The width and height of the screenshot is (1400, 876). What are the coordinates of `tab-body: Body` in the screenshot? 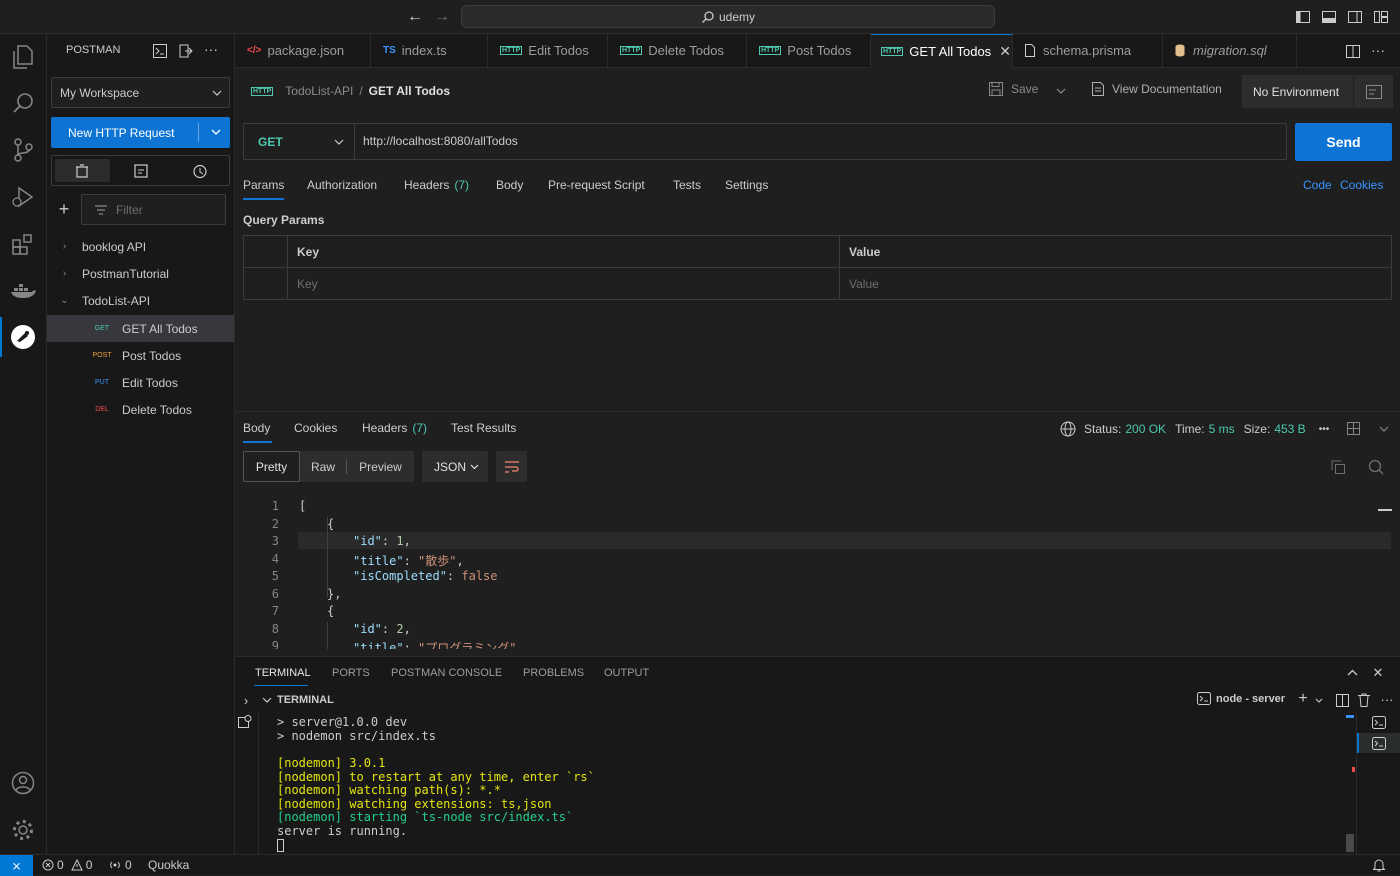 It's located at (509, 185).